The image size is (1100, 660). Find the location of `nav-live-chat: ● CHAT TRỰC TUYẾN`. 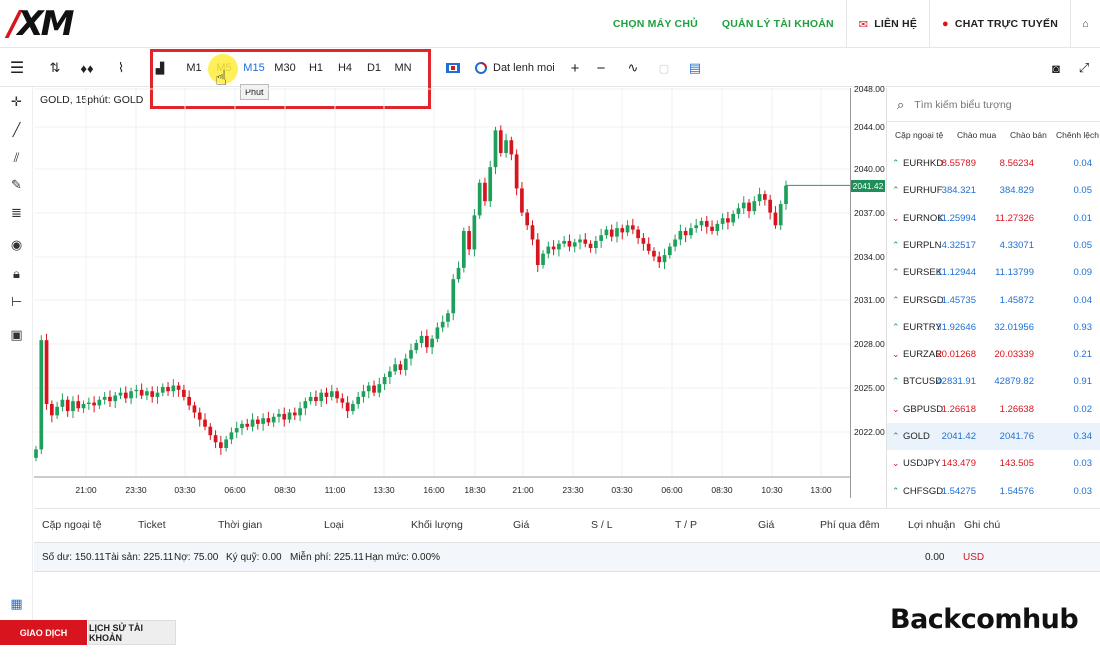

nav-live-chat: ● CHAT TRỰC TUYẾN is located at coordinates (999, 24).